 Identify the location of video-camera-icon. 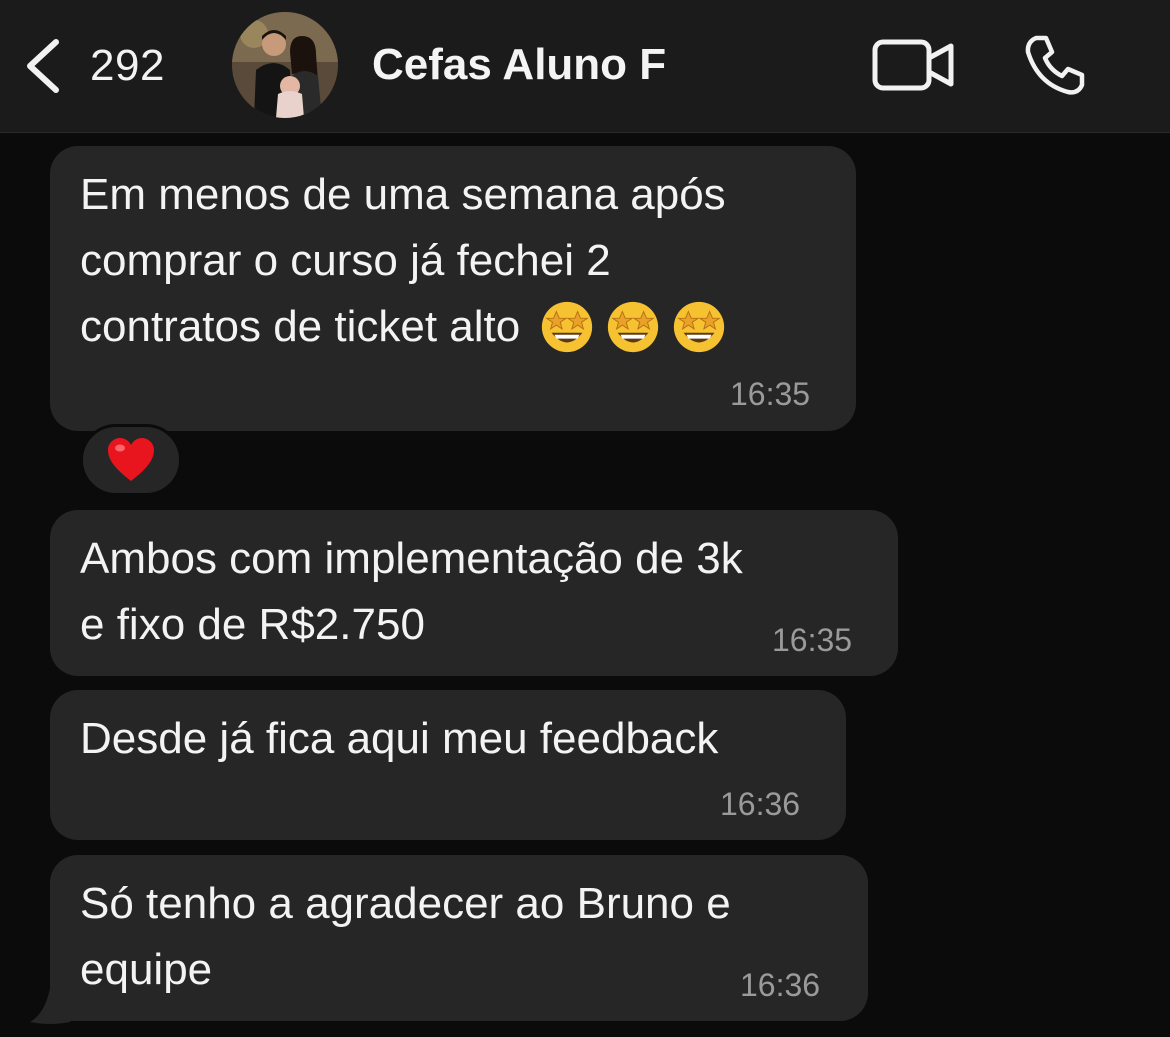
(913, 65).